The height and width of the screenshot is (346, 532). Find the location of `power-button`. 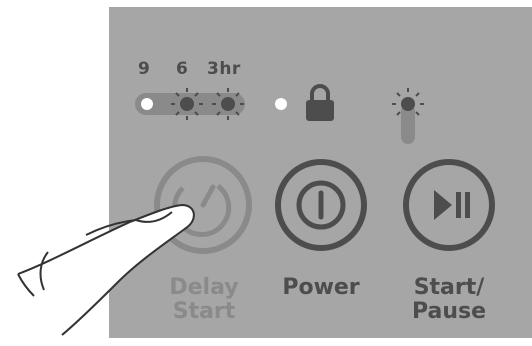

power-button is located at coordinates (321, 205).